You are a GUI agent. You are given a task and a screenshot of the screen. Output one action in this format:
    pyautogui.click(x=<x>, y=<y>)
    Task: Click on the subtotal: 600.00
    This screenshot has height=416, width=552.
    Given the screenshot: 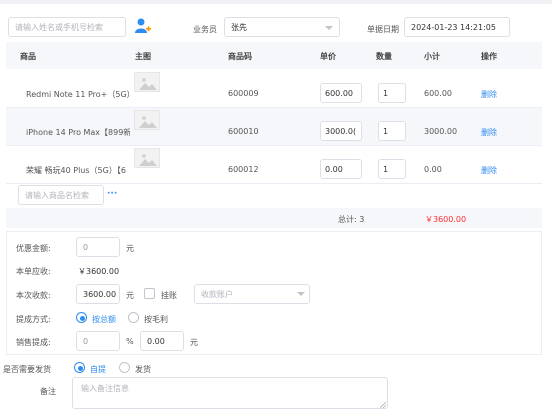 What is the action you would take?
    pyautogui.click(x=438, y=93)
    